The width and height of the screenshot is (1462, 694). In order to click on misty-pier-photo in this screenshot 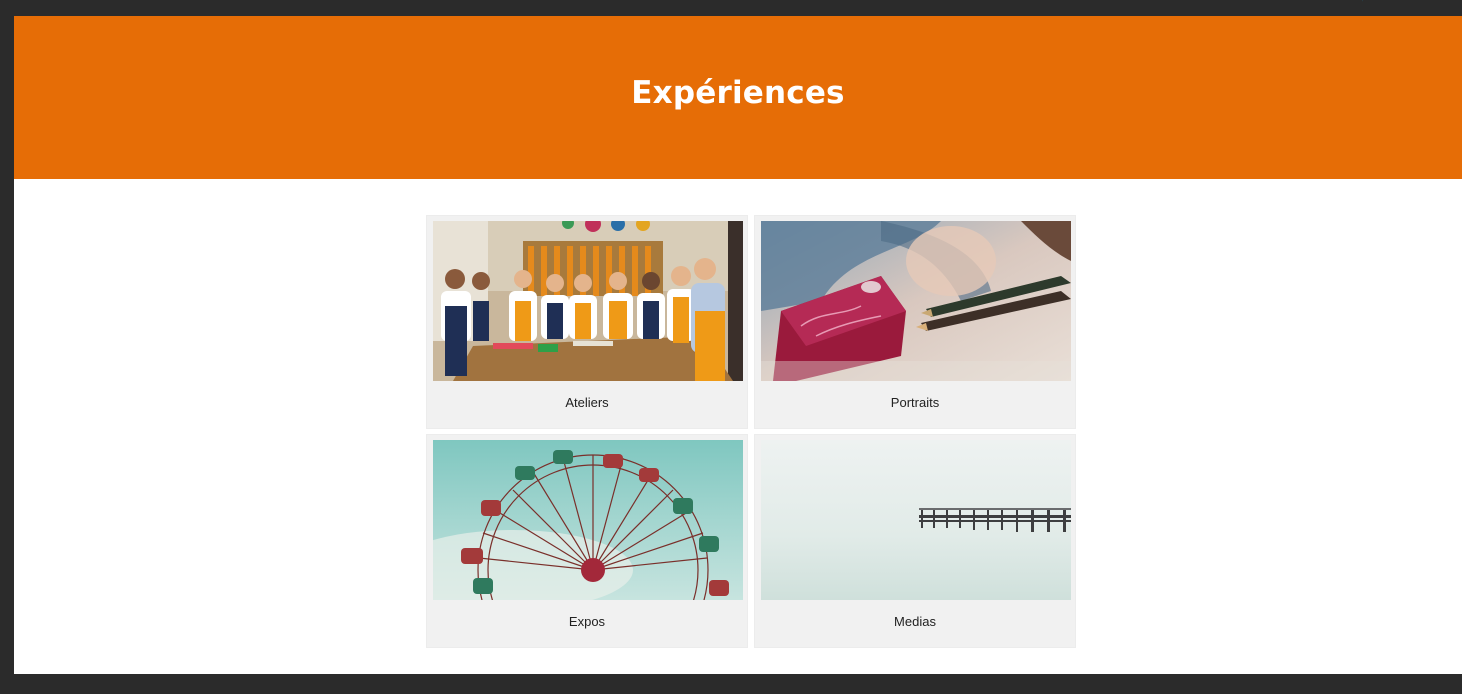, I will do `click(916, 520)`.